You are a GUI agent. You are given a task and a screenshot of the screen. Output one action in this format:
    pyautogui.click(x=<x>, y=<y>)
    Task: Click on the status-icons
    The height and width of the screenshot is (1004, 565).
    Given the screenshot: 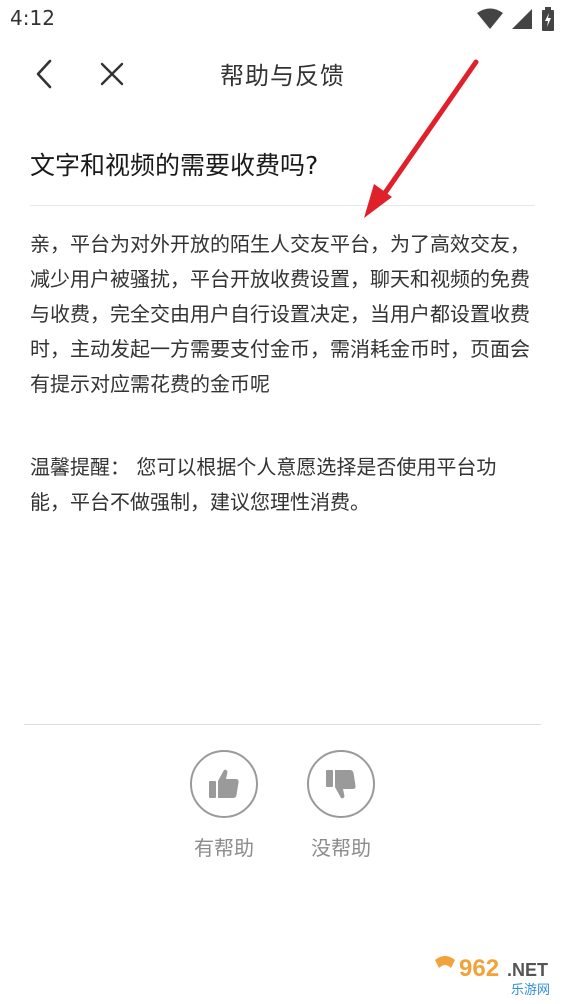 What is the action you would take?
    pyautogui.click(x=516, y=19)
    